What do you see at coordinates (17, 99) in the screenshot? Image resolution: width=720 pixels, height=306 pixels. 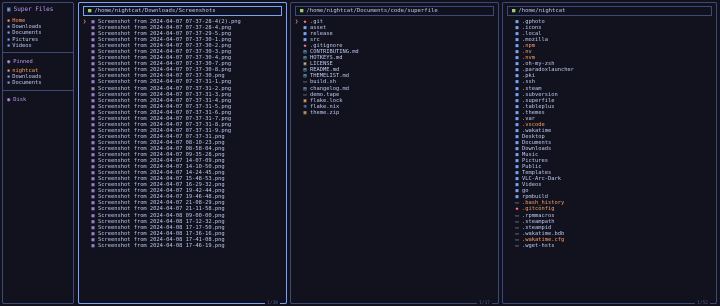 I see `disk-section-title: ◉ Disk` at bounding box center [17, 99].